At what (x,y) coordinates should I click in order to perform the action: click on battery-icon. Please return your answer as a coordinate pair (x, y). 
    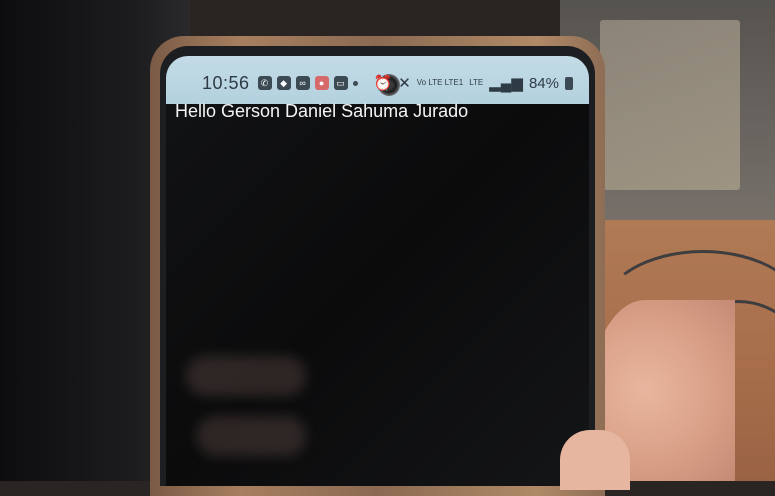
    Looking at the image, I should click on (569, 83).